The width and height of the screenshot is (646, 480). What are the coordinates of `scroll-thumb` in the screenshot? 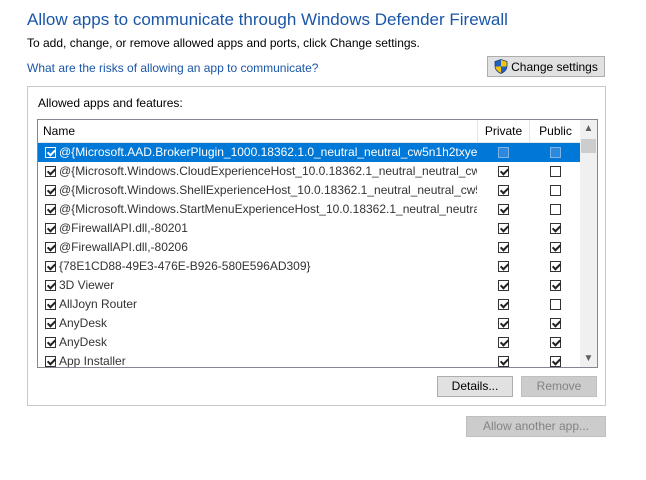 It's located at (588, 146).